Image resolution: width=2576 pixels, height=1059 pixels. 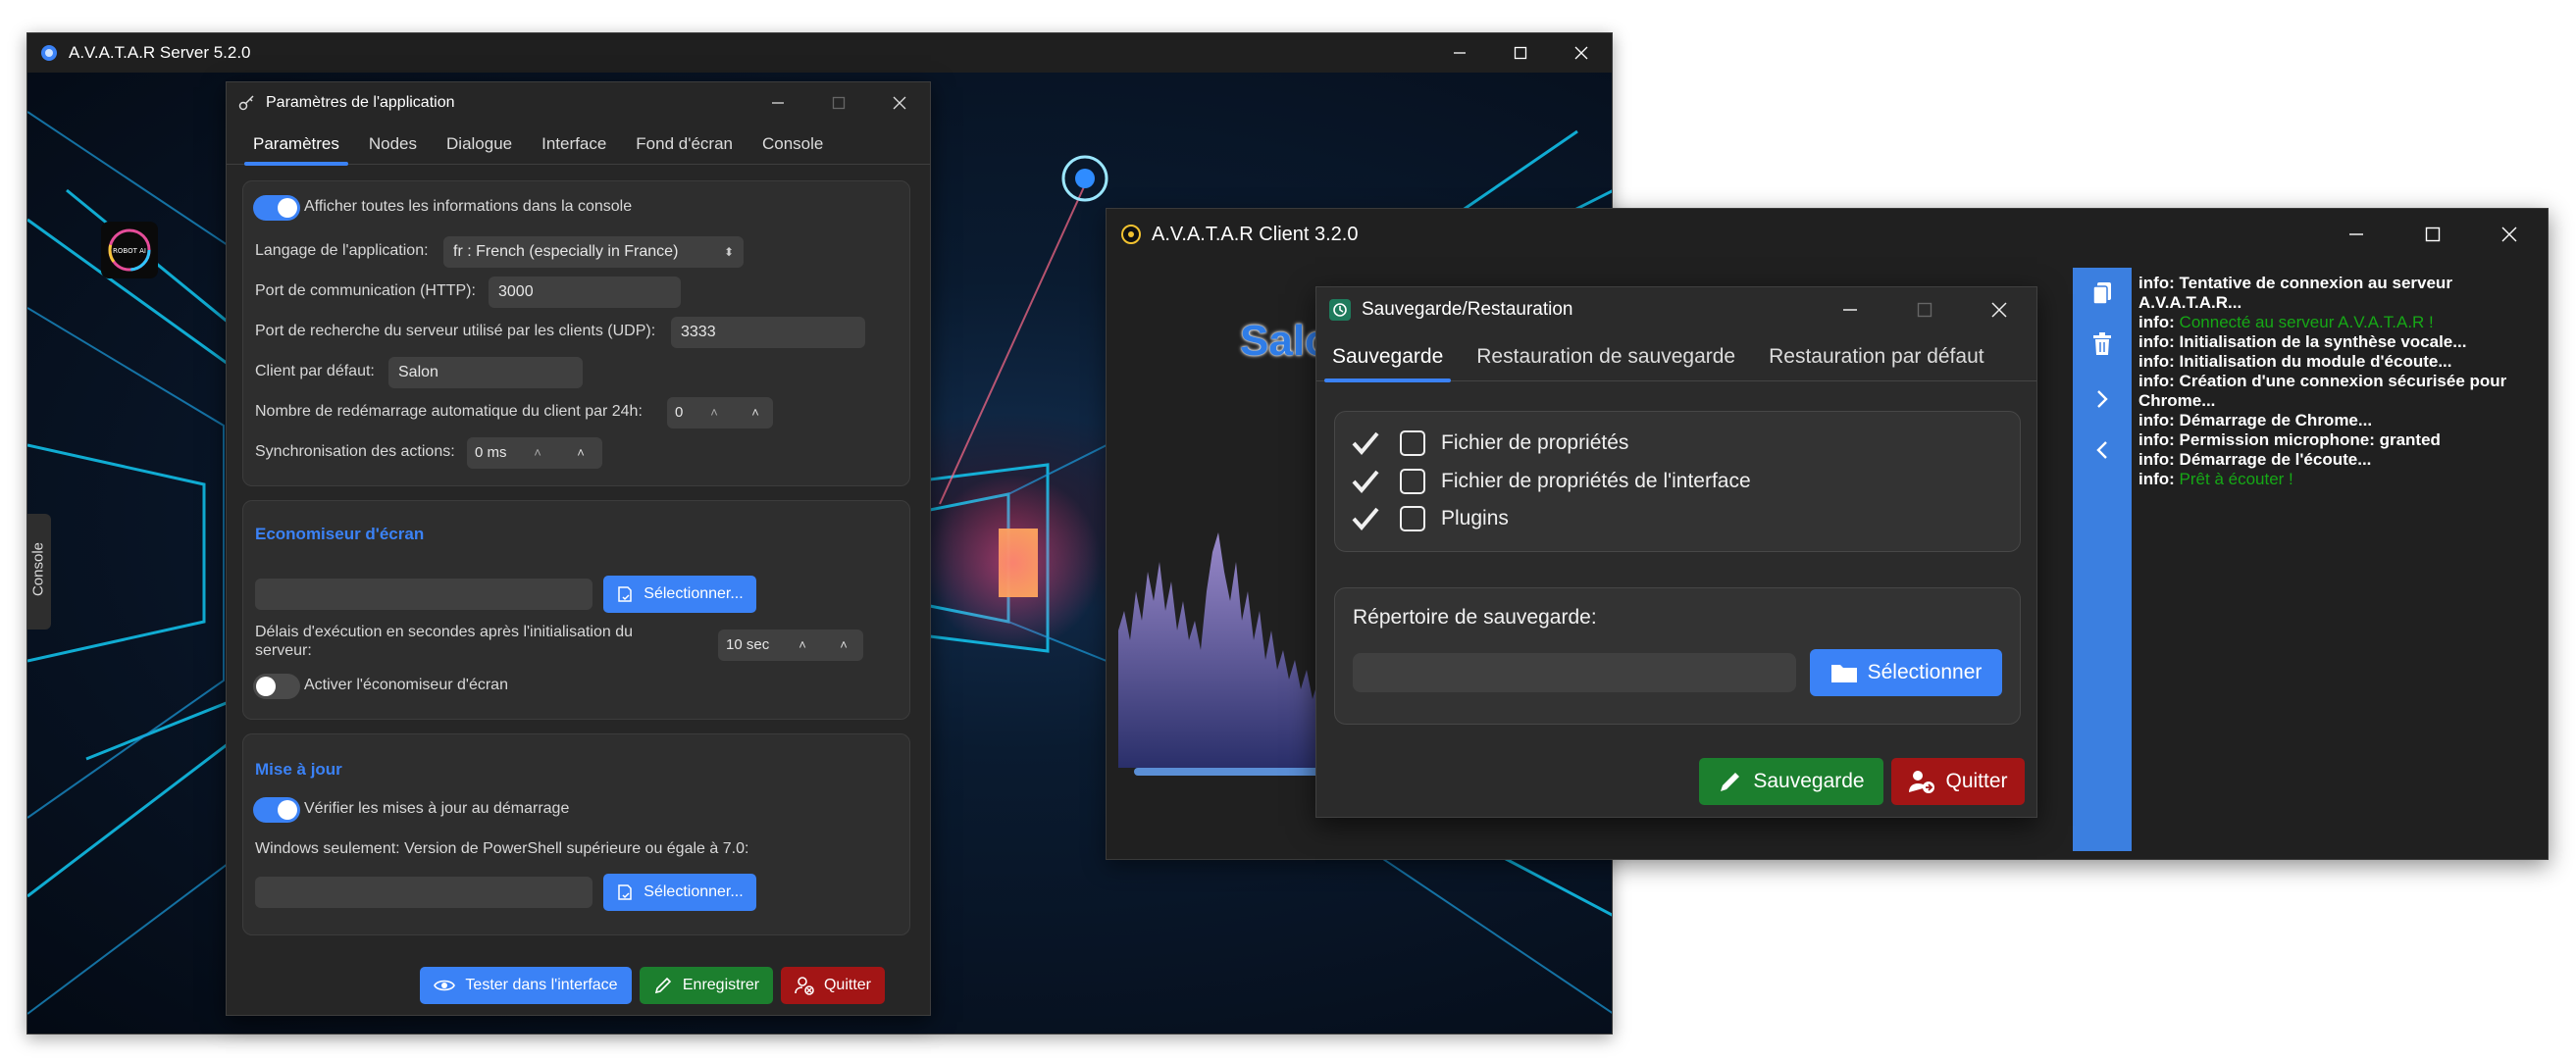 What do you see at coordinates (768, 332) in the screenshot?
I see `udp-port-input: 3333` at bounding box center [768, 332].